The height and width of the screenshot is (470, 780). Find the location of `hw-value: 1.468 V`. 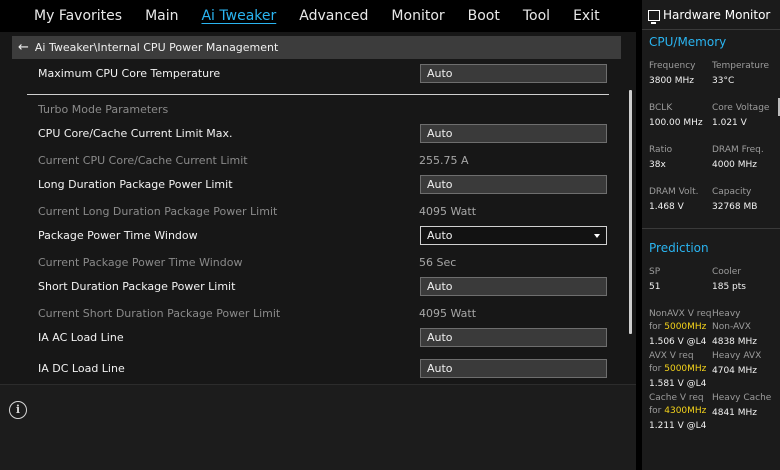

hw-value: 1.468 V is located at coordinates (666, 207).